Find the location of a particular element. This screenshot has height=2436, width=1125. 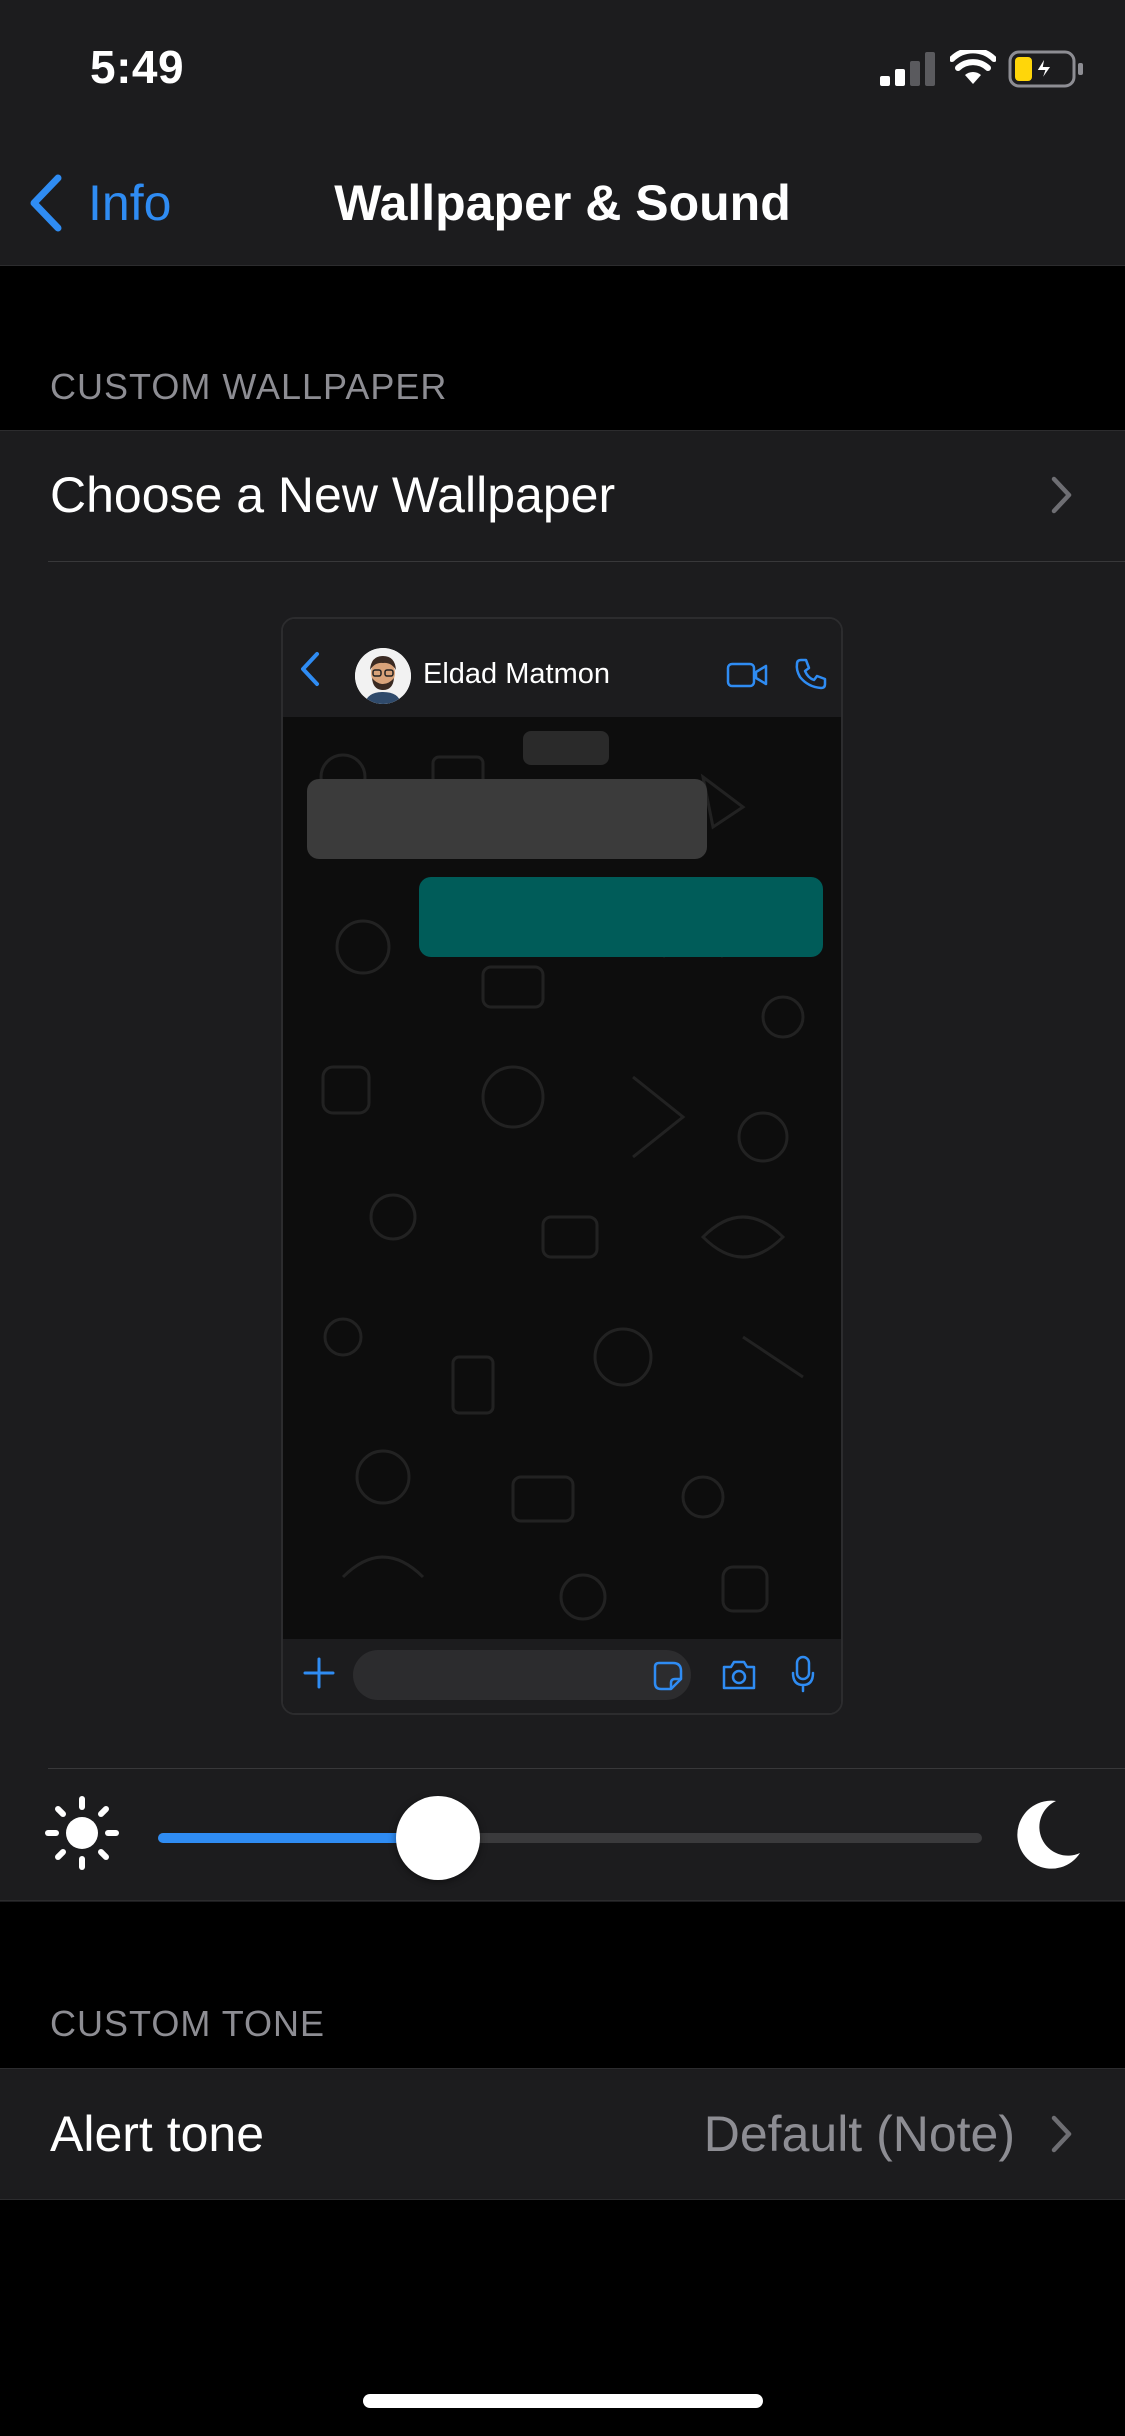

choose-wallpaper-label: Choose a New Wallpaper is located at coordinates (333, 495).